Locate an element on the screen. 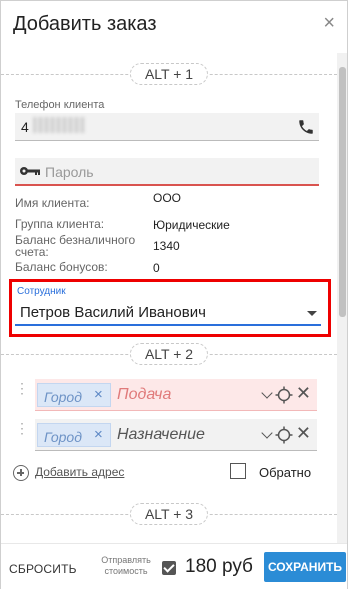  client-group-label: Группа клиента: is located at coordinates (60, 224).